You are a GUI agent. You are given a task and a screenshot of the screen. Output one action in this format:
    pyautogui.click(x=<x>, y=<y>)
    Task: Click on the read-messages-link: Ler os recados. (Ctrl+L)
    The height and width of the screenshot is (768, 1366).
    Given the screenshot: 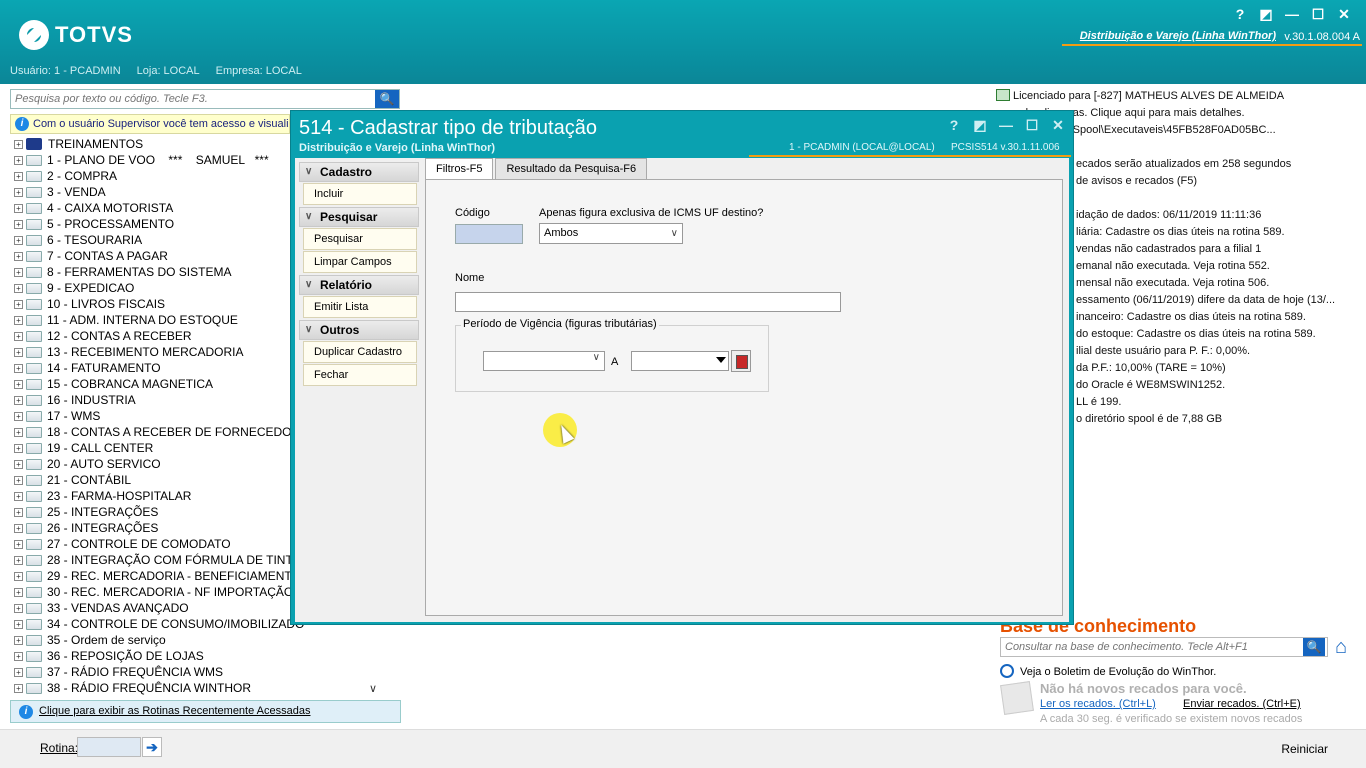 What is the action you would take?
    pyautogui.click(x=1098, y=704)
    